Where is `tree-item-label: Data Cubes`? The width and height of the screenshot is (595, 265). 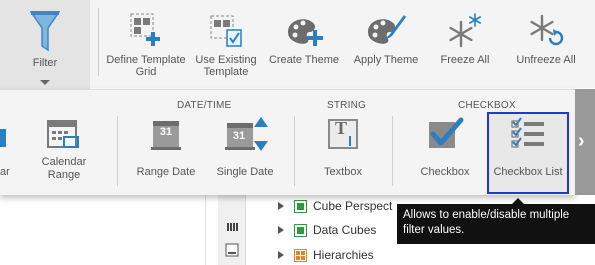
tree-item-label: Data Cubes is located at coordinates (345, 230).